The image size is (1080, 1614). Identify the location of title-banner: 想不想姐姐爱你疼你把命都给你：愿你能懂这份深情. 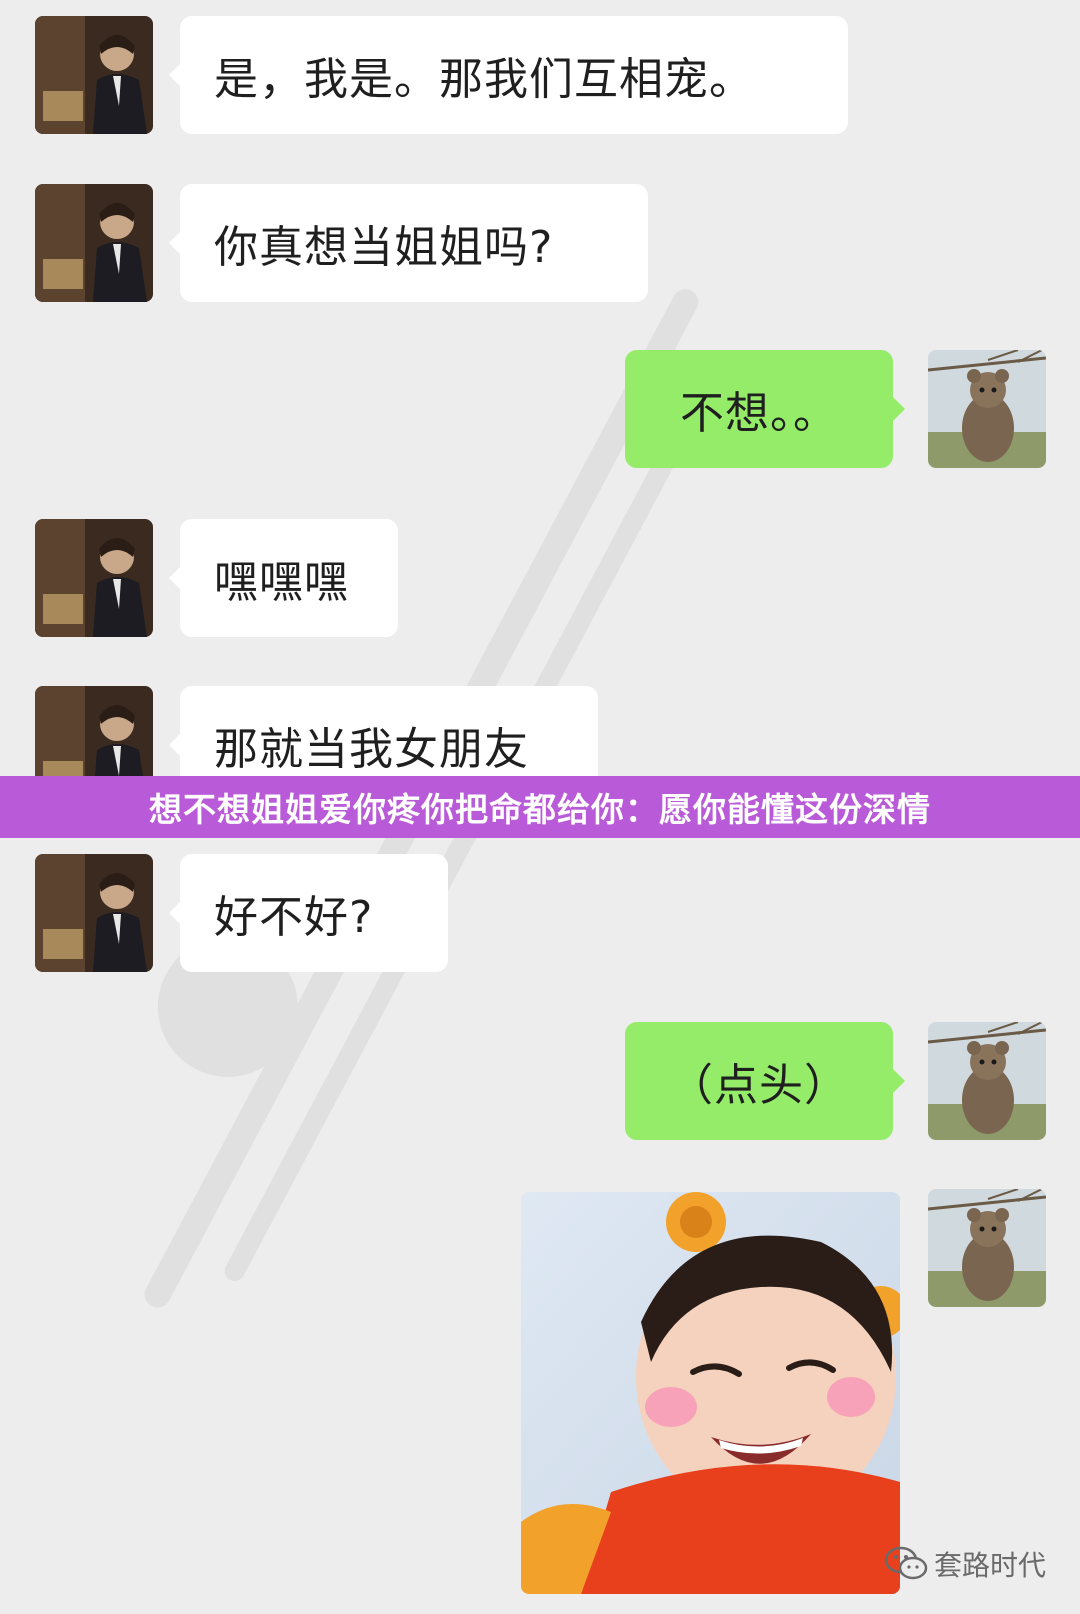
(540, 807).